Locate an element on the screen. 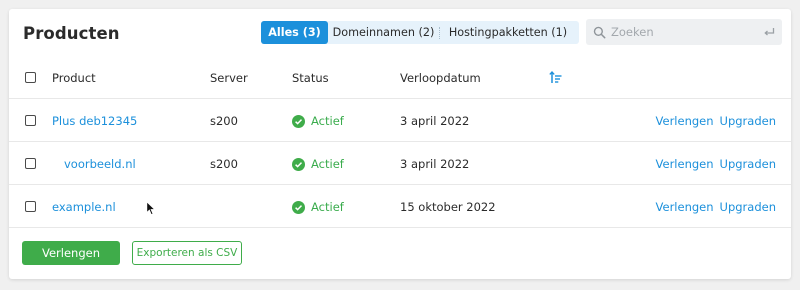 The image size is (800, 290). column-header-product: Product is located at coordinates (74, 78).